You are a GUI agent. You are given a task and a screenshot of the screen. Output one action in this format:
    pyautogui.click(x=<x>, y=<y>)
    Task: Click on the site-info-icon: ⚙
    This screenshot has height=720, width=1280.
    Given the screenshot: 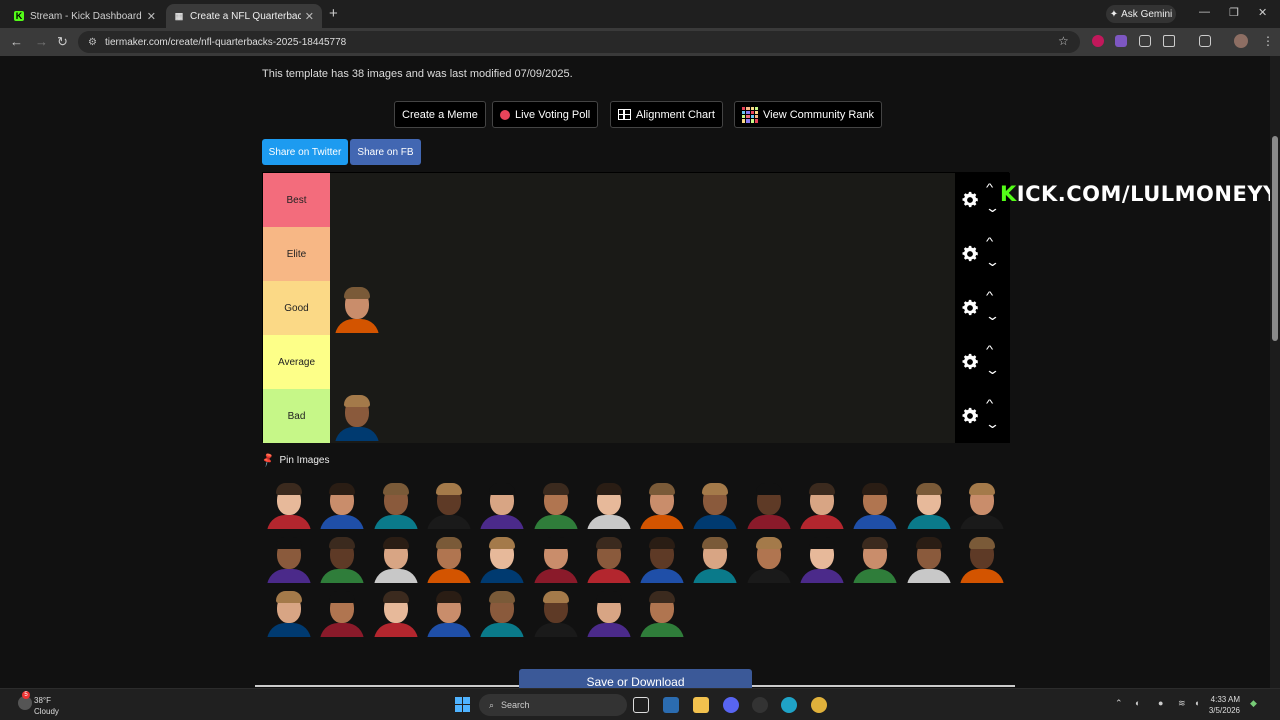 What is the action you would take?
    pyautogui.click(x=92, y=42)
    